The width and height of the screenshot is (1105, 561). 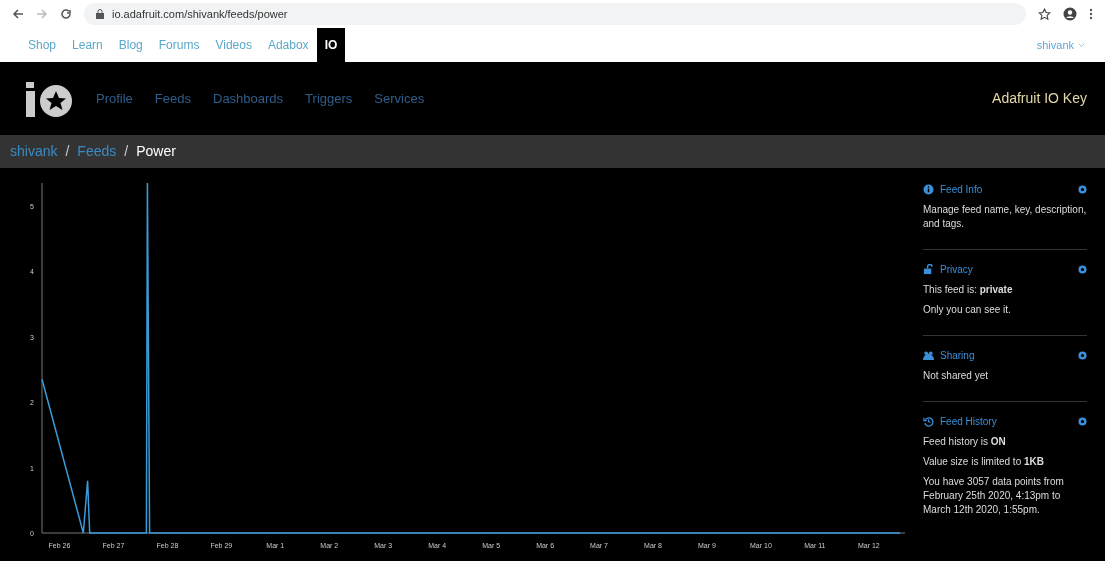 I want to click on section-text: You have 3057 data points from February 25th 2020, 4:13pm to March 12th 2020, 1:55pm., so click(x=994, y=496).